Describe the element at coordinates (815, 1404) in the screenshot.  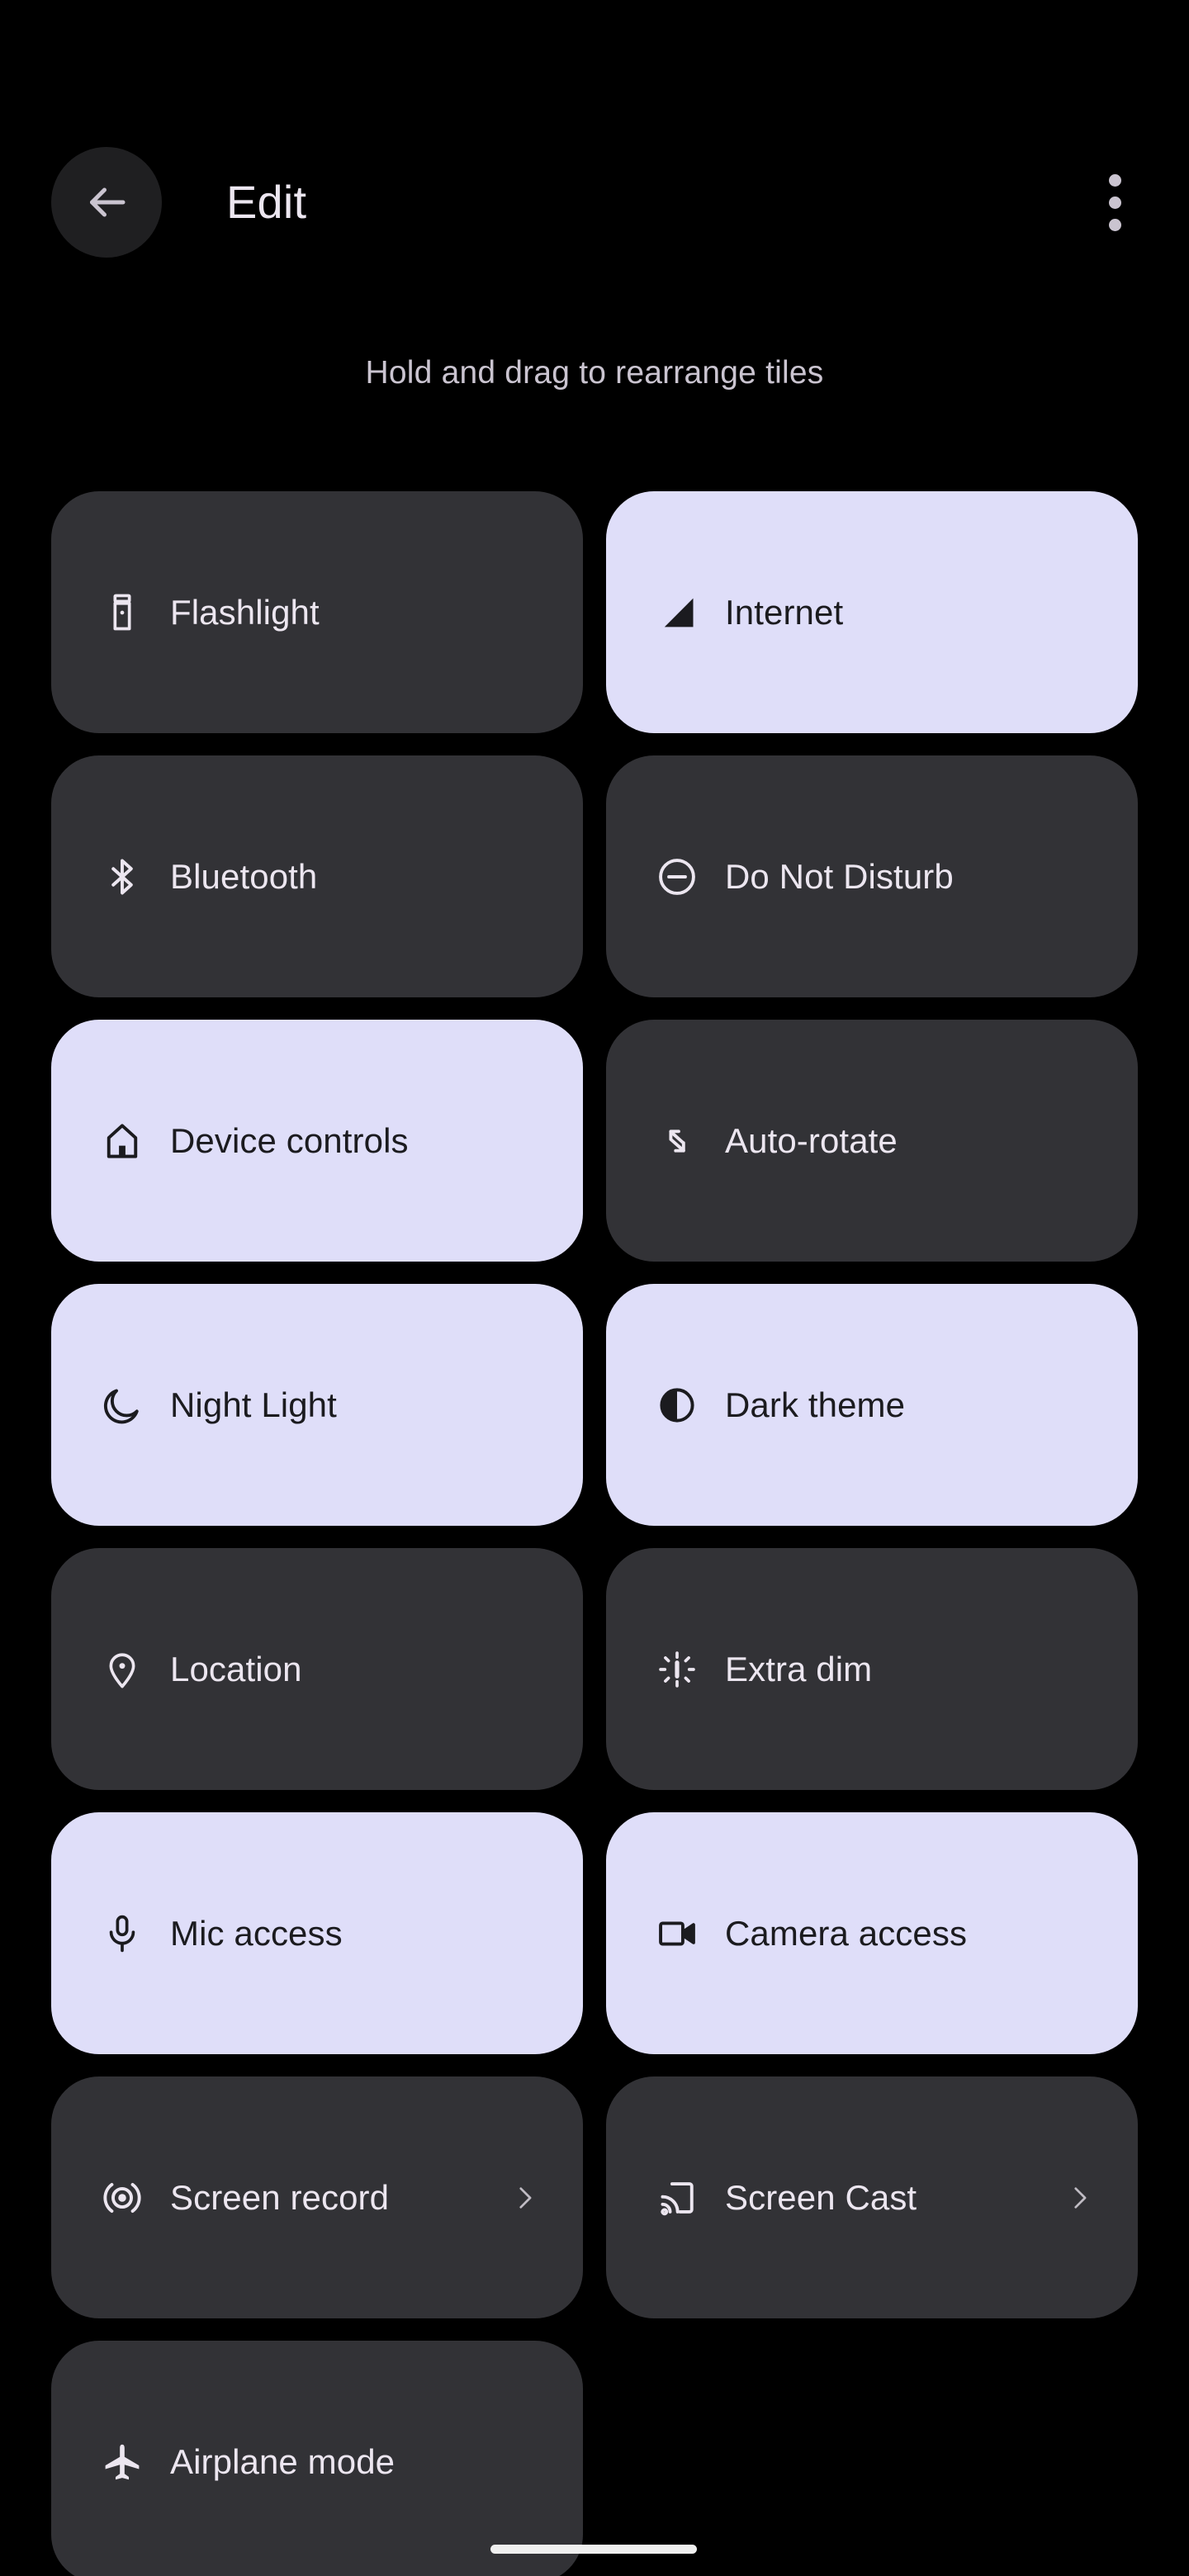
I see `tile-label: Dark theme` at that location.